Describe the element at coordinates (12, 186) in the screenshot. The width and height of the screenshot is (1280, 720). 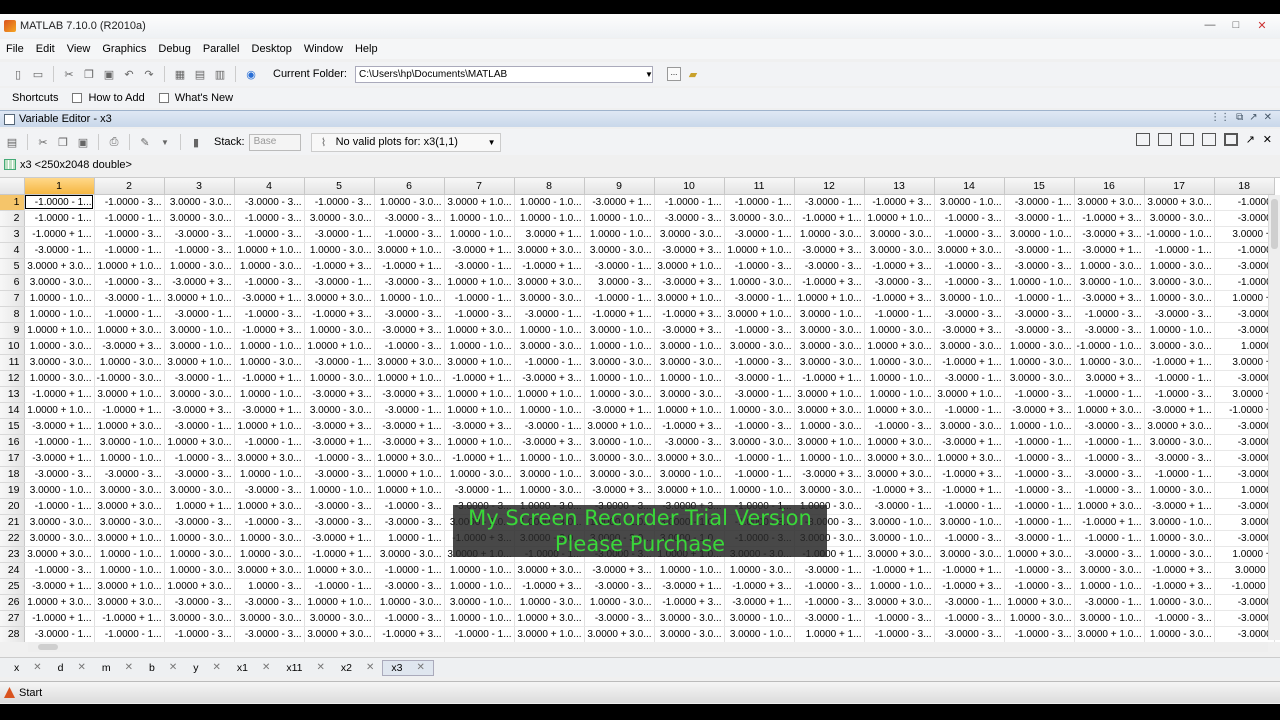
I see `grid-corner` at that location.